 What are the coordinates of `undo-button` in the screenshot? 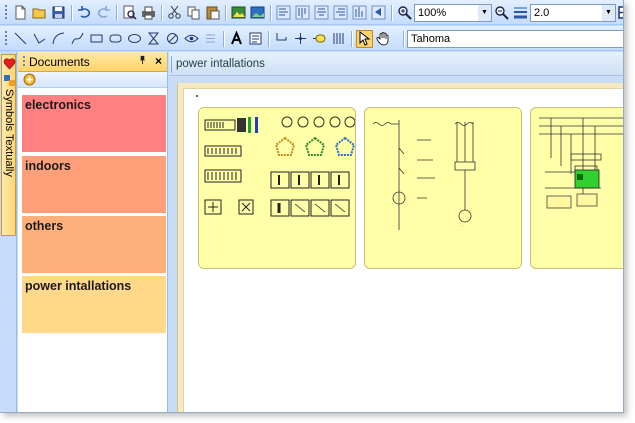 It's located at (84, 13).